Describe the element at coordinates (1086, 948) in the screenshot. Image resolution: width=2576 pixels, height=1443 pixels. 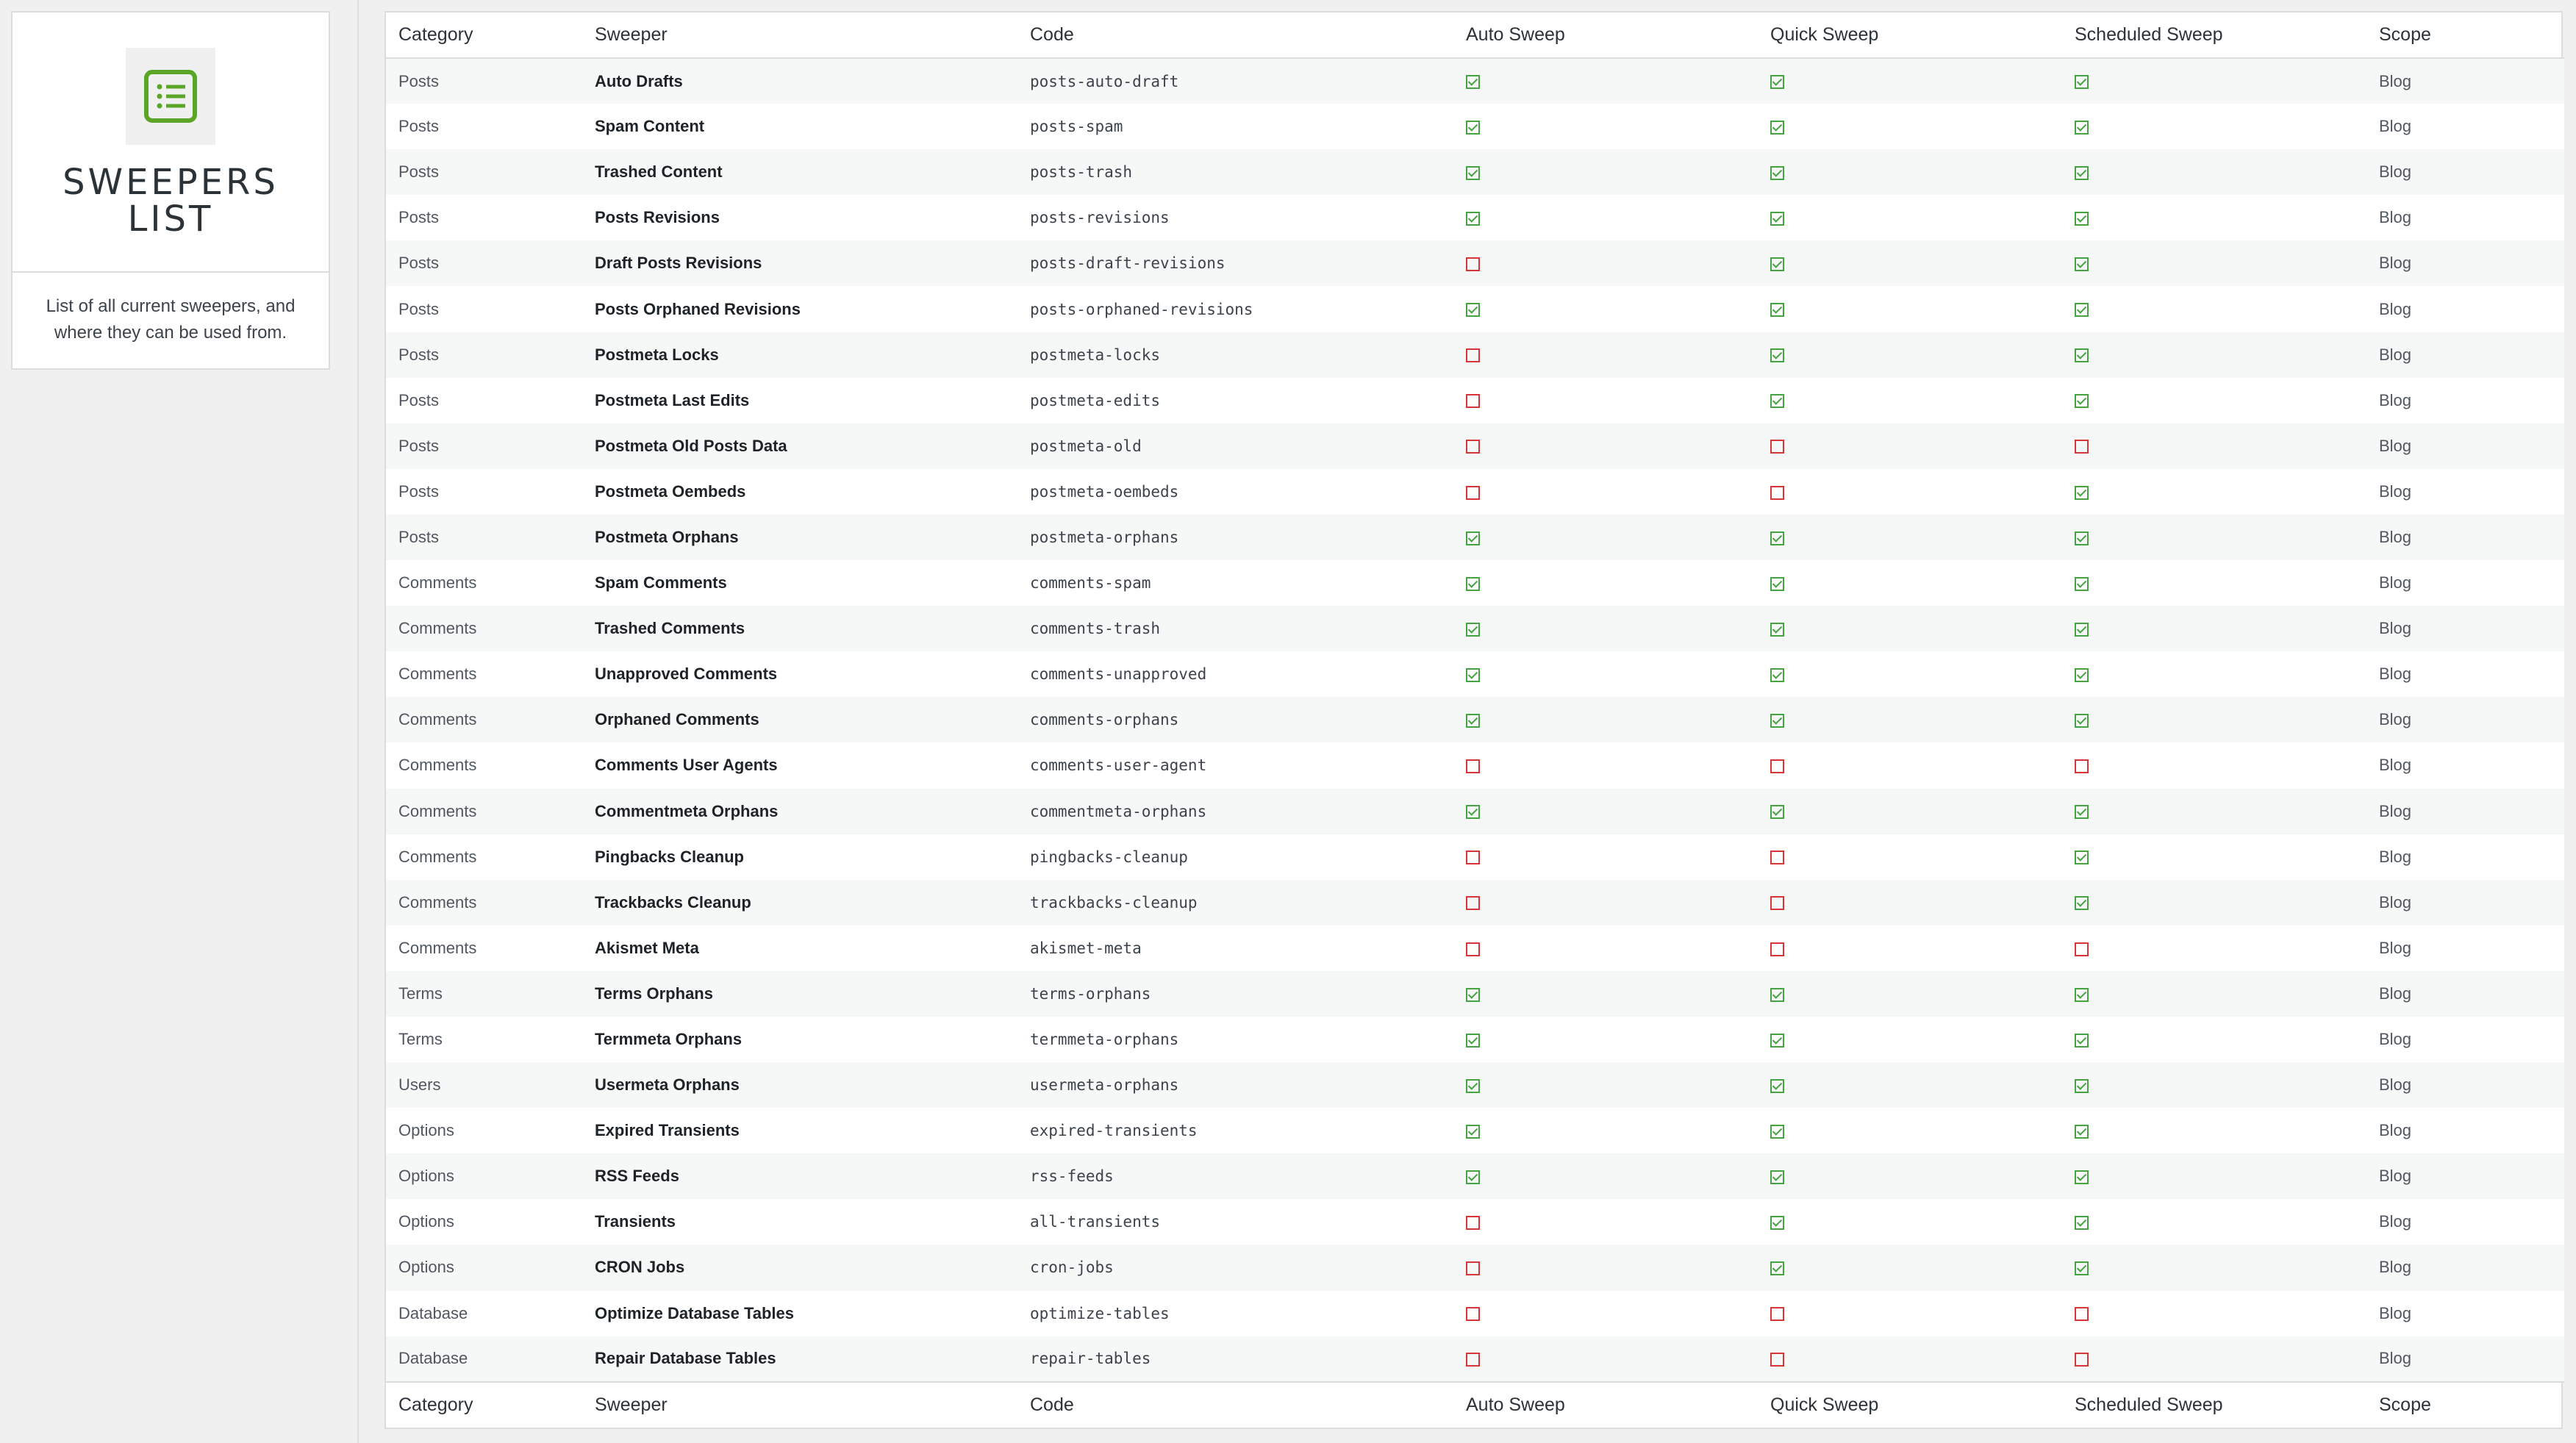
I see `code-cell: akismet-meta` at that location.